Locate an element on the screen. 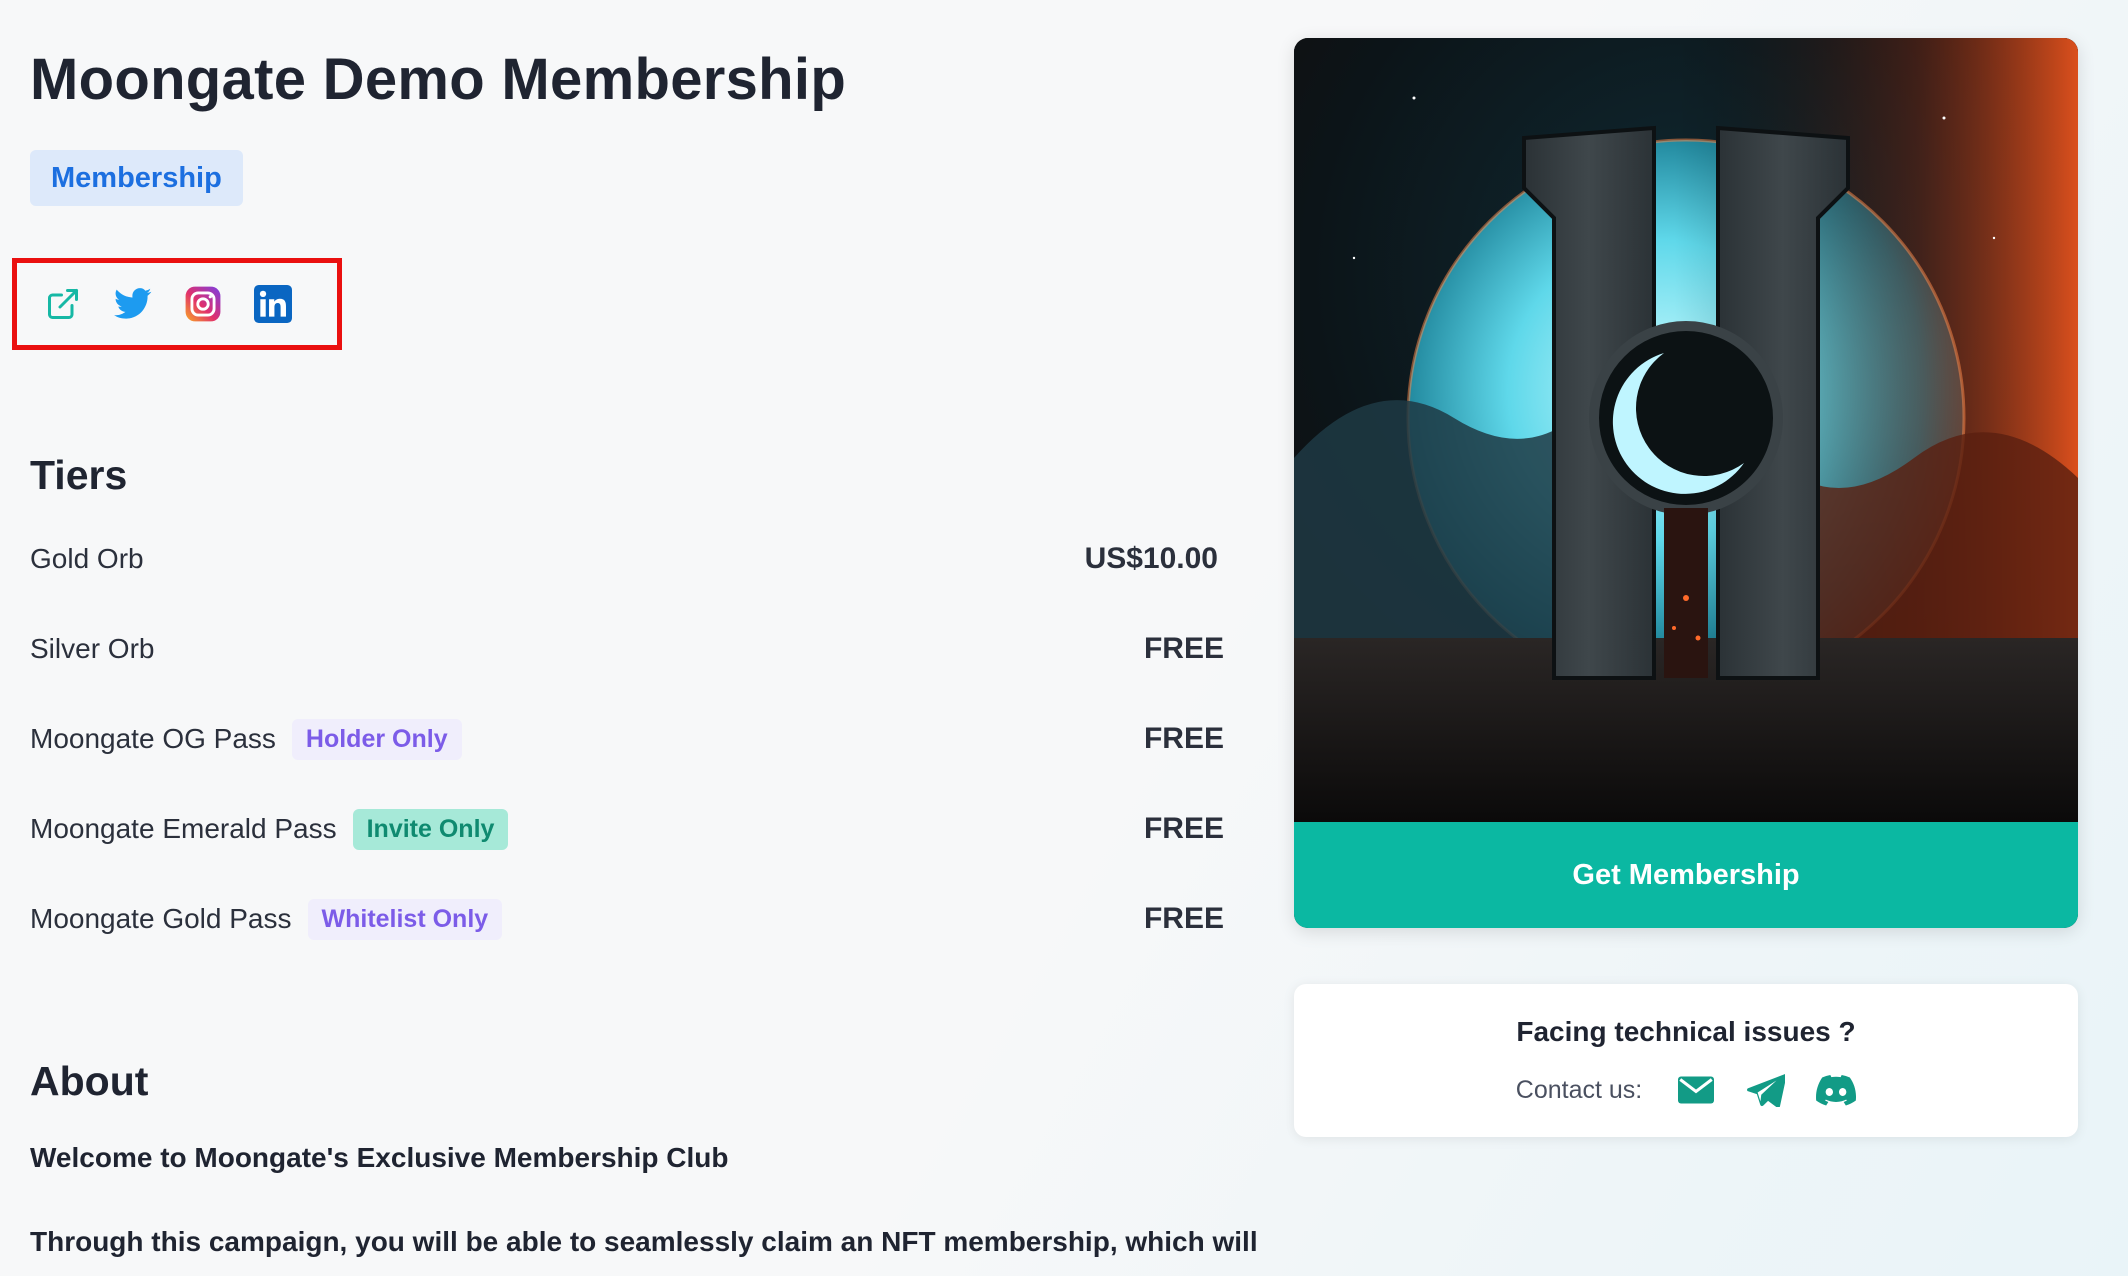 The image size is (2128, 1276). page-title: Moongate Demo Membership is located at coordinates (438, 79).